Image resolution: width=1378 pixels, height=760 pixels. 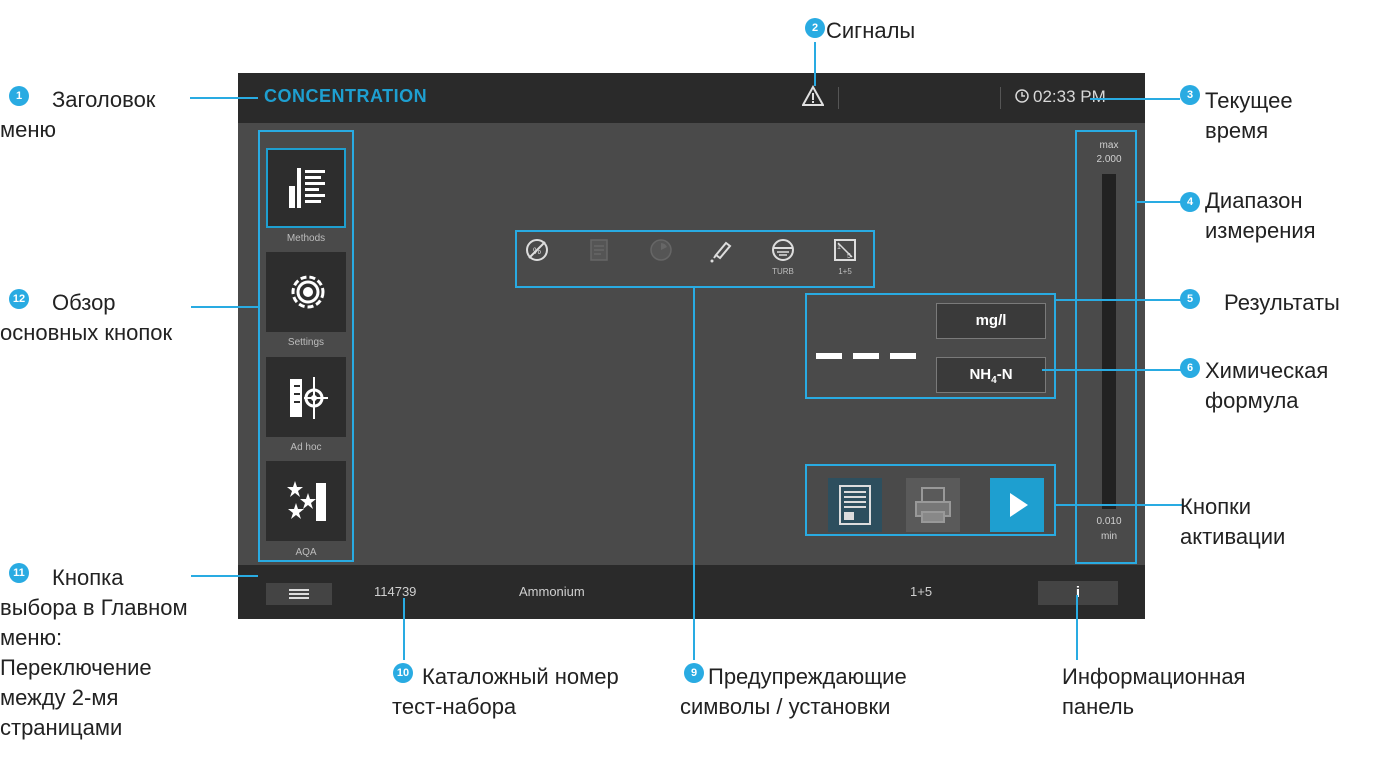 I want to click on annotation-warning-symbols-text: Предупреждающие символы / установки, so click(x=793, y=691).